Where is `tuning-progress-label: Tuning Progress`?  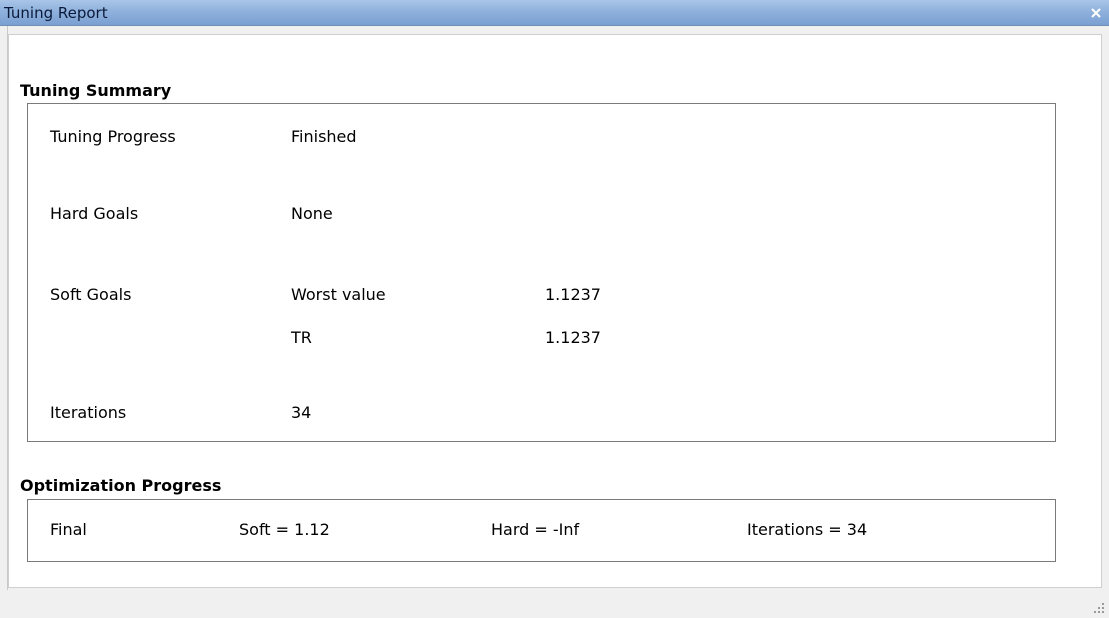
tuning-progress-label: Tuning Progress is located at coordinates (113, 136).